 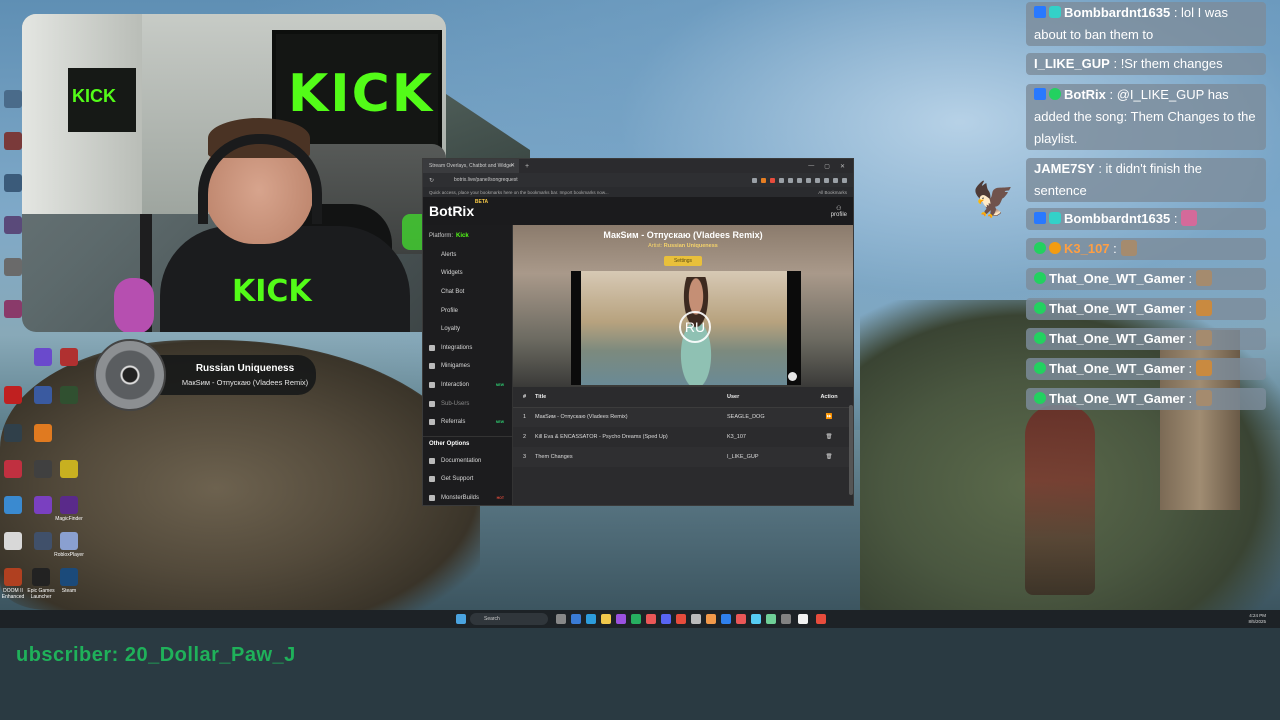 What do you see at coordinates (576, 619) in the screenshot?
I see `widgets-icon` at bounding box center [576, 619].